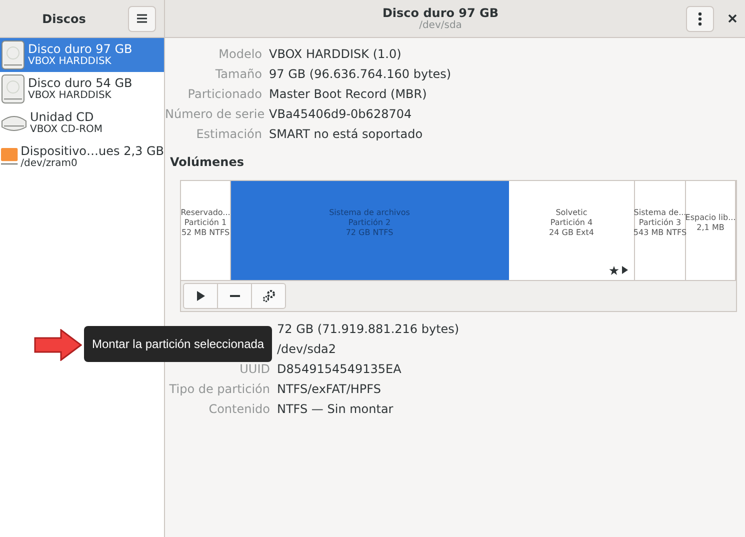 The width and height of the screenshot is (745, 537). I want to click on field-value: SMART no está soportado, so click(346, 134).